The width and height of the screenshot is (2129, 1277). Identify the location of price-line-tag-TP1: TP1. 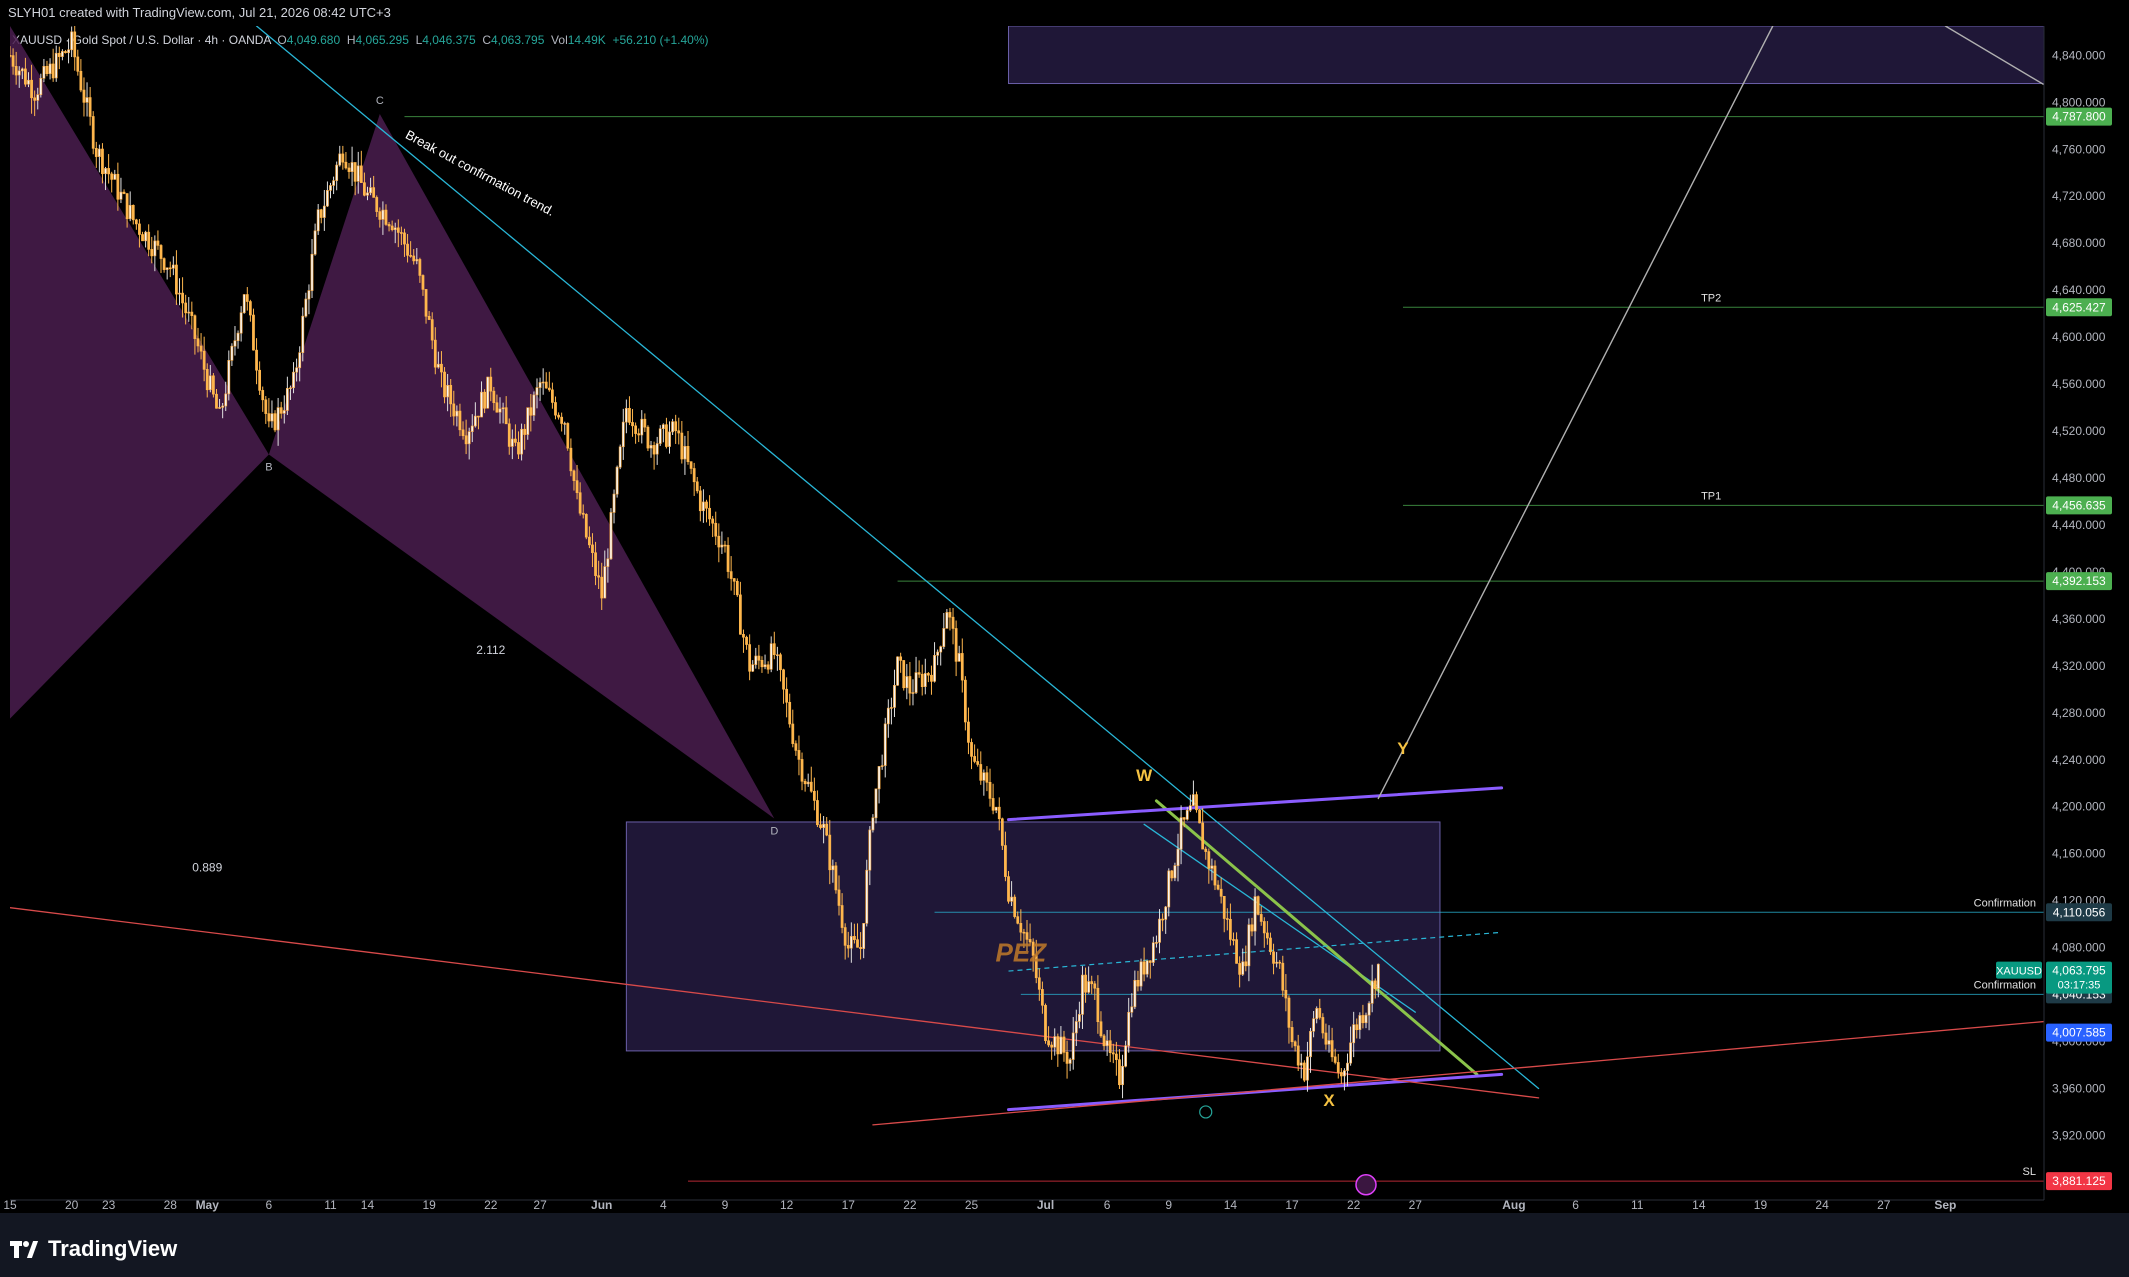
(1711, 496).